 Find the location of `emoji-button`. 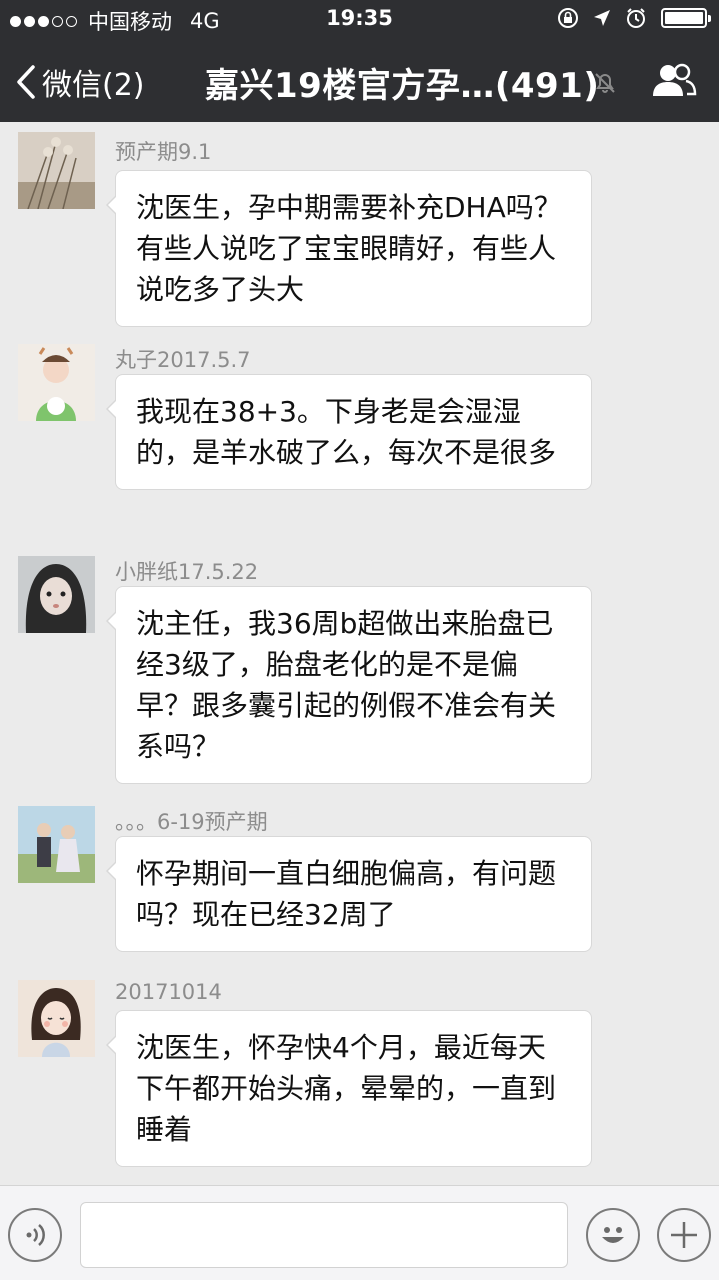

emoji-button is located at coordinates (613, 1235).